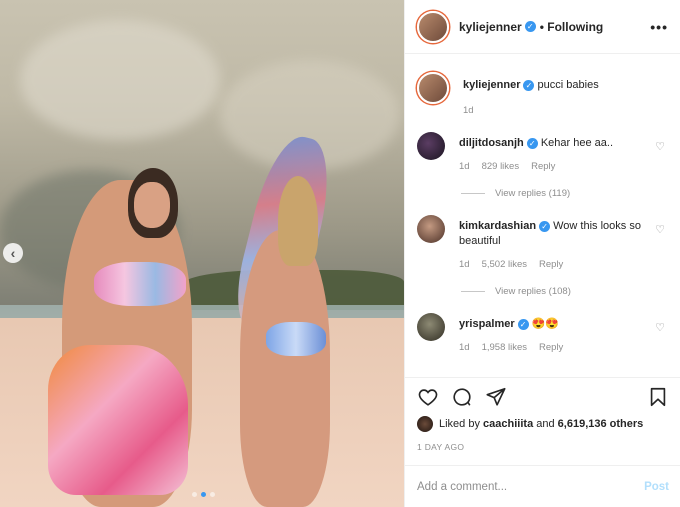 Image resolution: width=680 pixels, height=507 pixels. What do you see at coordinates (462, 397) in the screenshot?
I see `comment-bubble-icon` at bounding box center [462, 397].